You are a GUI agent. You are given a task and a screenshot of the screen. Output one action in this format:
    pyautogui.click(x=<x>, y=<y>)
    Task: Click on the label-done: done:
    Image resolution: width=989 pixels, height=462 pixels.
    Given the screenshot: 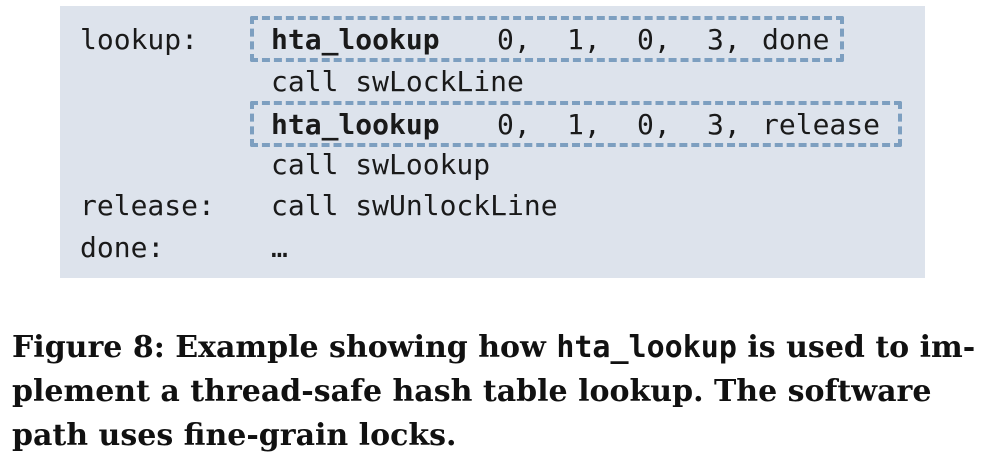 What is the action you would take?
    pyautogui.click(x=122, y=247)
    